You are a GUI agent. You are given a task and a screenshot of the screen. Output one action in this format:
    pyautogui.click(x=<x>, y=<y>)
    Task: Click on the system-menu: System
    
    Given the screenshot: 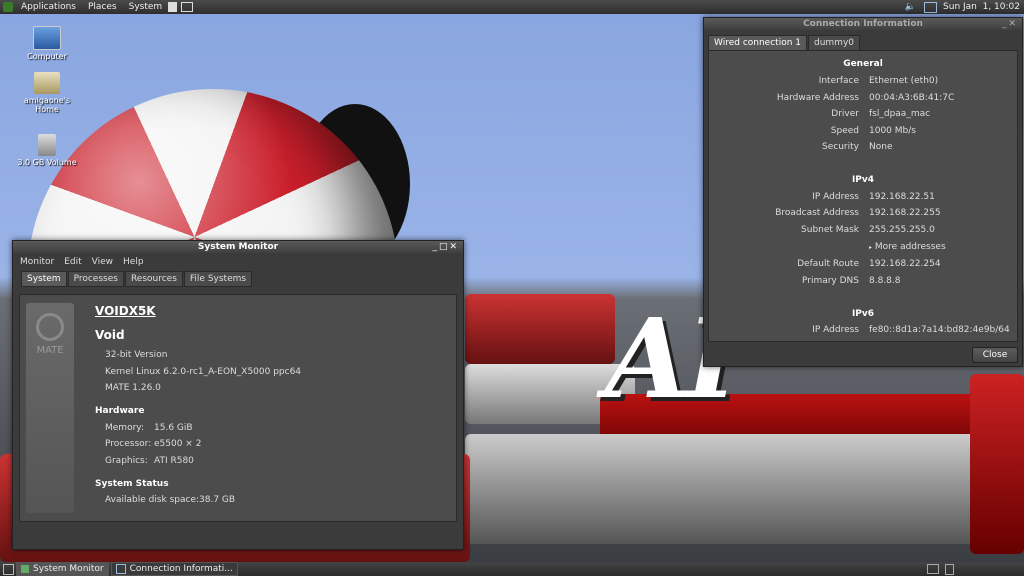 What is the action you would take?
    pyautogui.click(x=146, y=7)
    